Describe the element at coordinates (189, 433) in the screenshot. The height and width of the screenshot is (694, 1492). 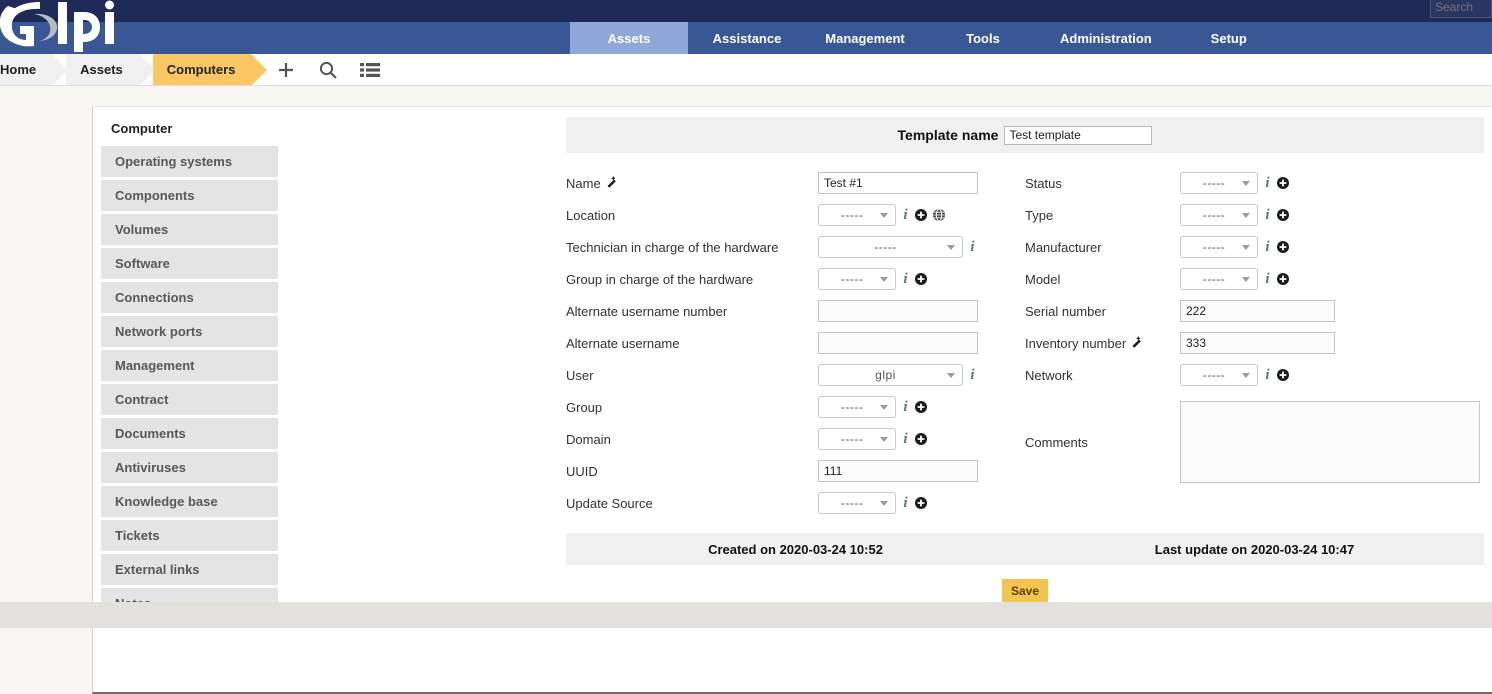
I see `sidebar-item-documents: Documents` at that location.